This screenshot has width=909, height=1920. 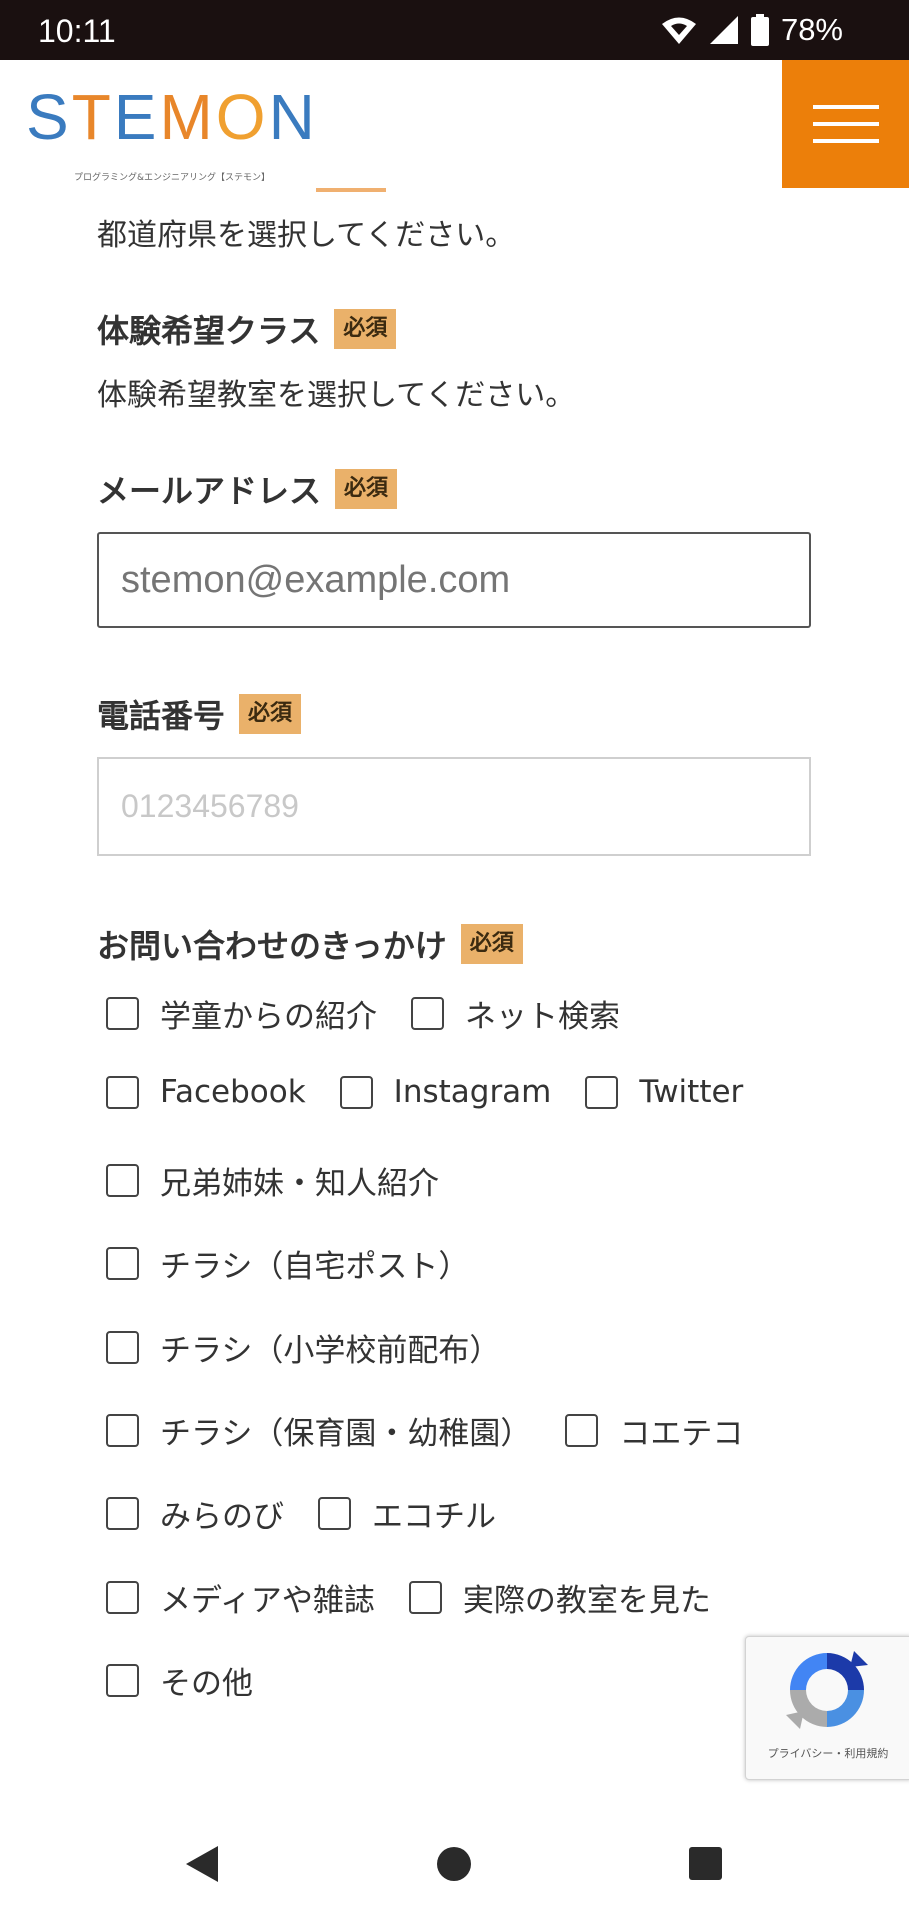 I want to click on hamburger-menu-button, so click(x=845, y=124).